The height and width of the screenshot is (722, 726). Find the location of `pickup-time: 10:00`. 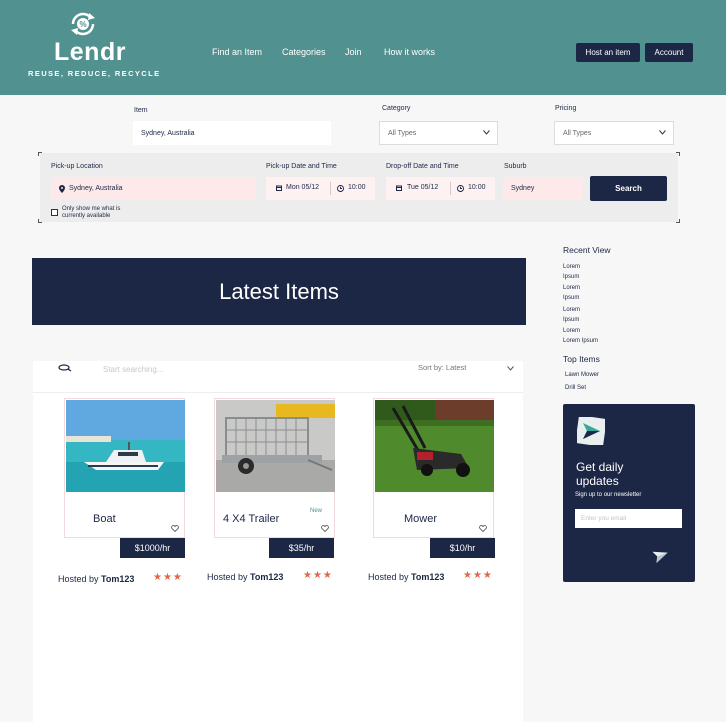

pickup-time: 10:00 is located at coordinates (357, 187).